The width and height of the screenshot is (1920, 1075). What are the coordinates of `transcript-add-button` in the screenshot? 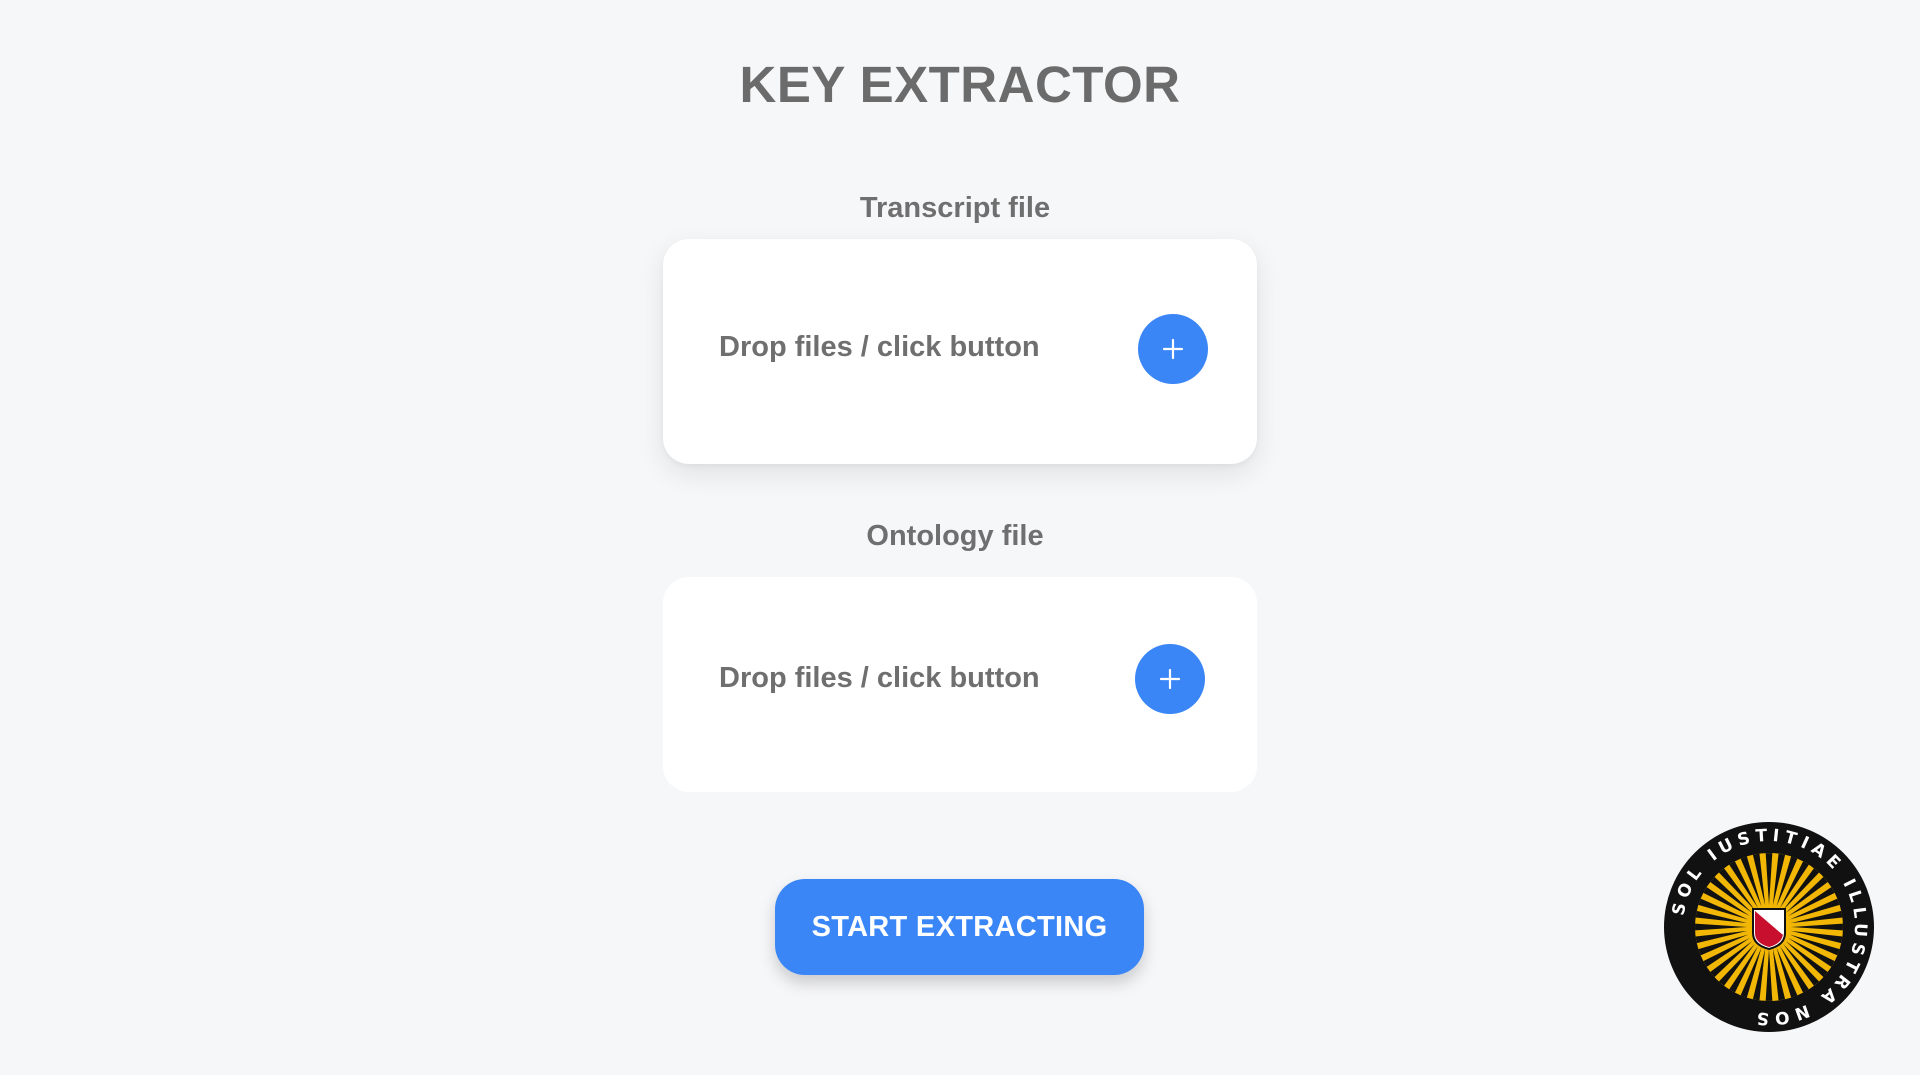 It's located at (1173, 349).